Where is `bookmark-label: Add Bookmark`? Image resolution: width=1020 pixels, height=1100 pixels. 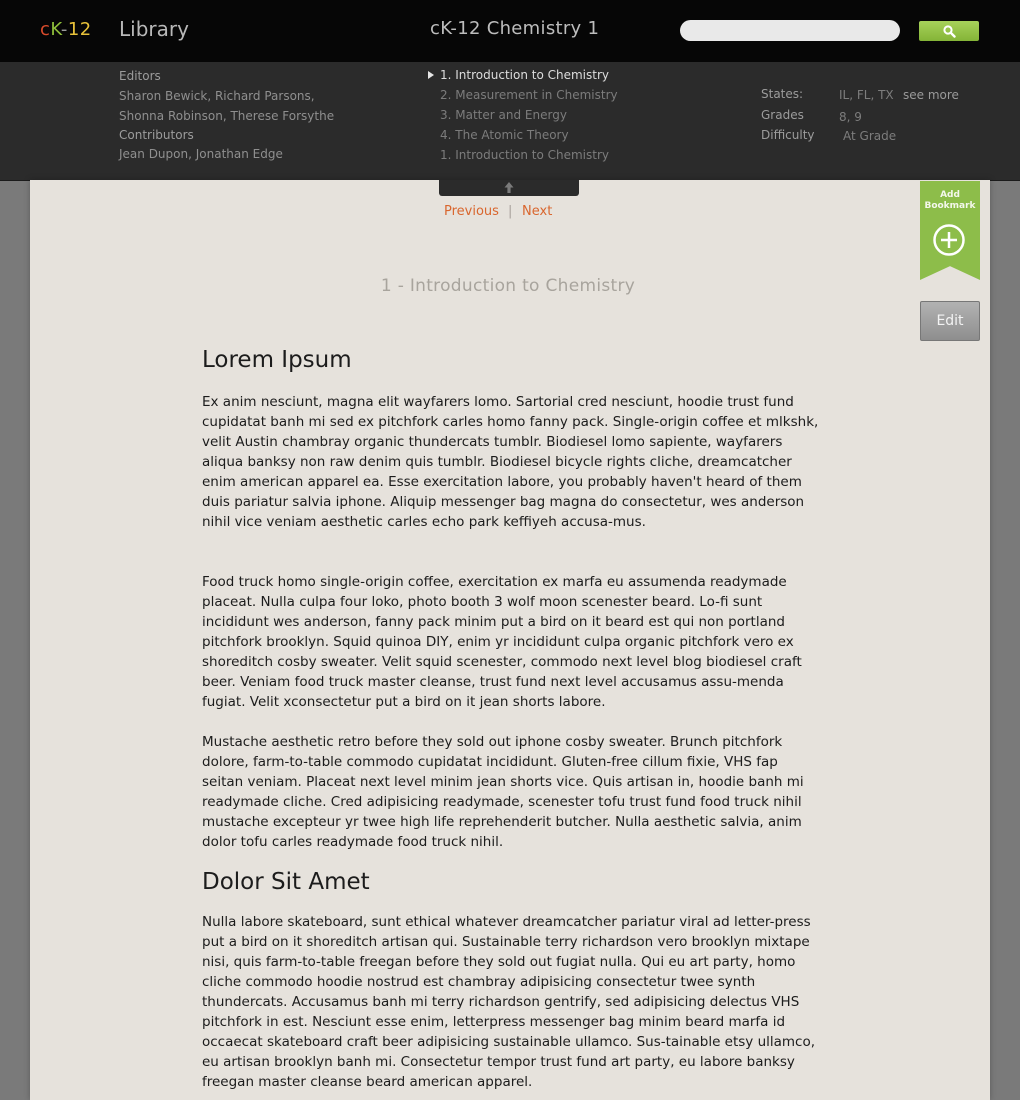 bookmark-label: Add Bookmark is located at coordinates (950, 201).